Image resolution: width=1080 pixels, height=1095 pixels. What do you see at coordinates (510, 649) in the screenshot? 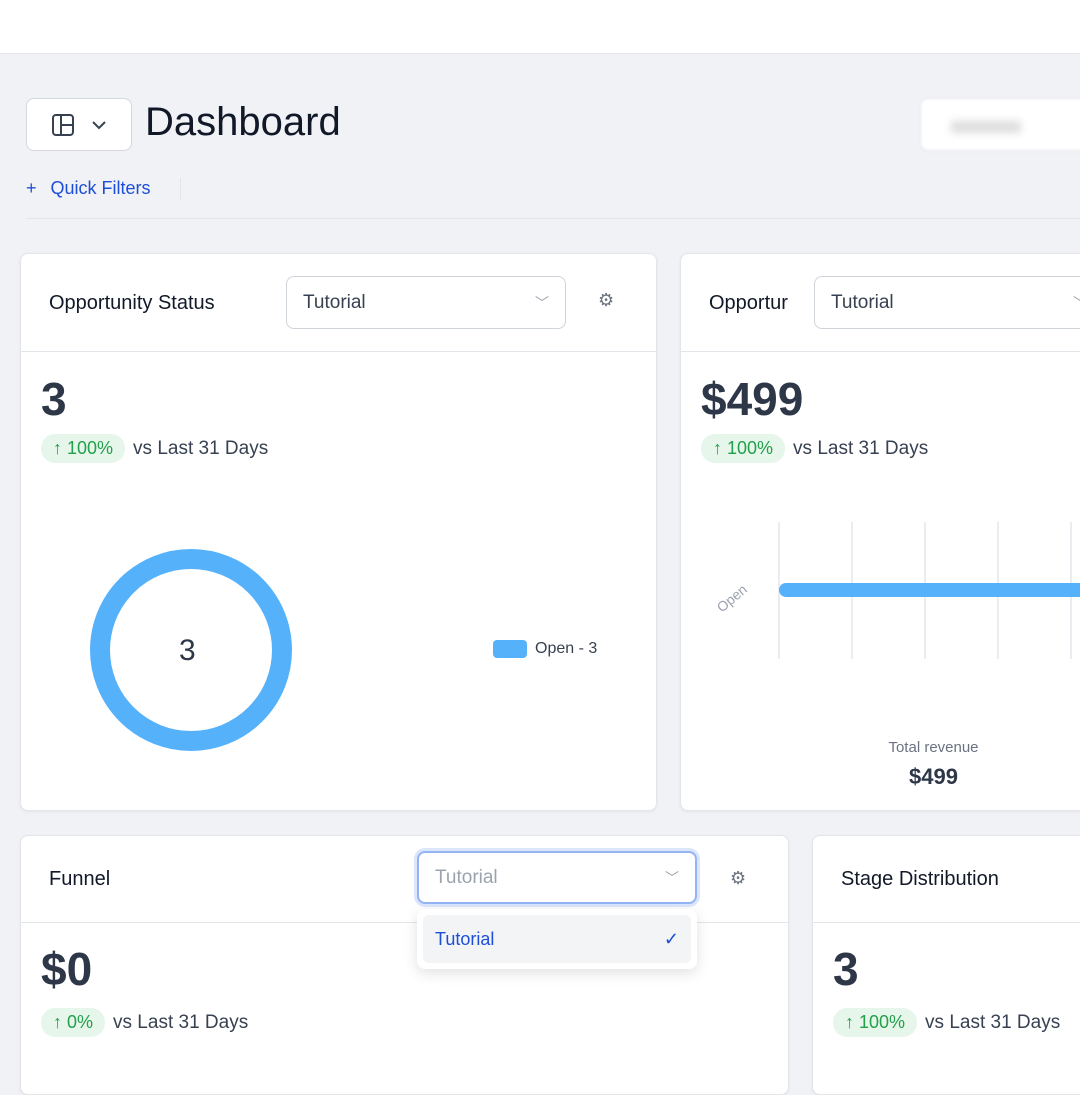
I see `legend-swatch` at bounding box center [510, 649].